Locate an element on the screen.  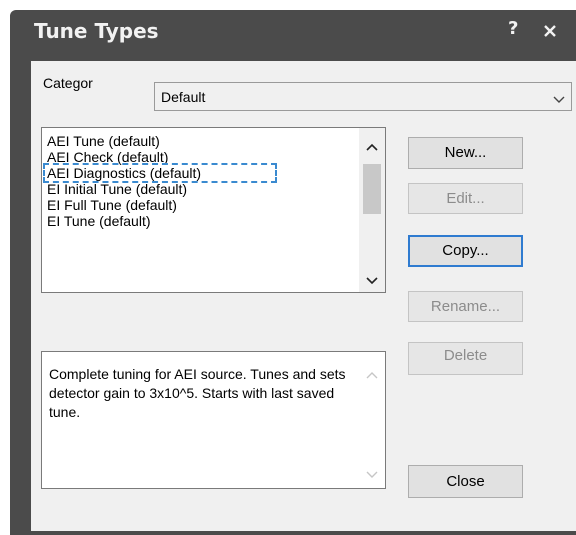
close-icon is located at coordinates (550, 31).